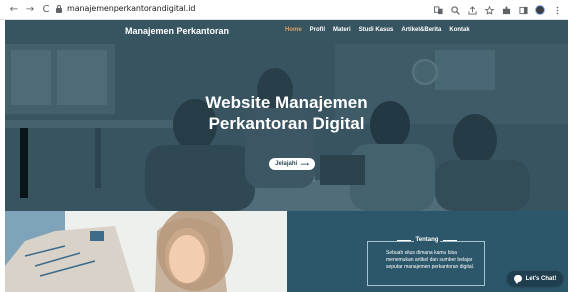 The image size is (568, 292). Describe the element at coordinates (523, 10) in the screenshot. I see `sidebar-icon` at that location.